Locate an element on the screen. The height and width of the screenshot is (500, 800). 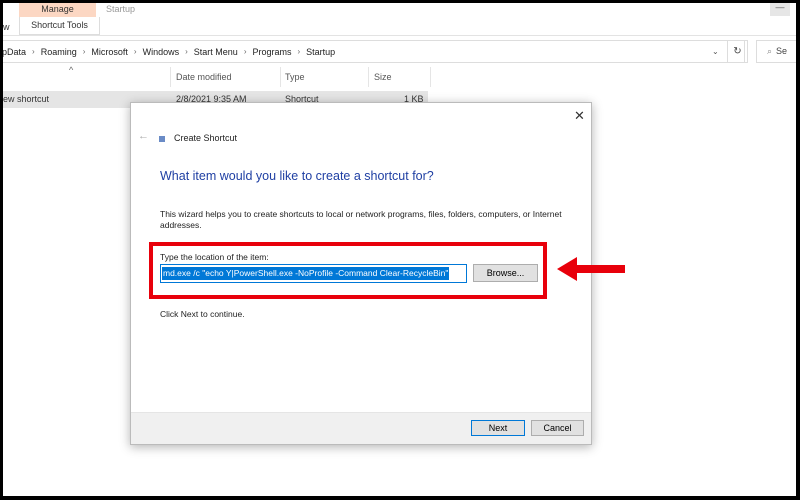
search-input: ⌕ Se is located at coordinates (776, 51).